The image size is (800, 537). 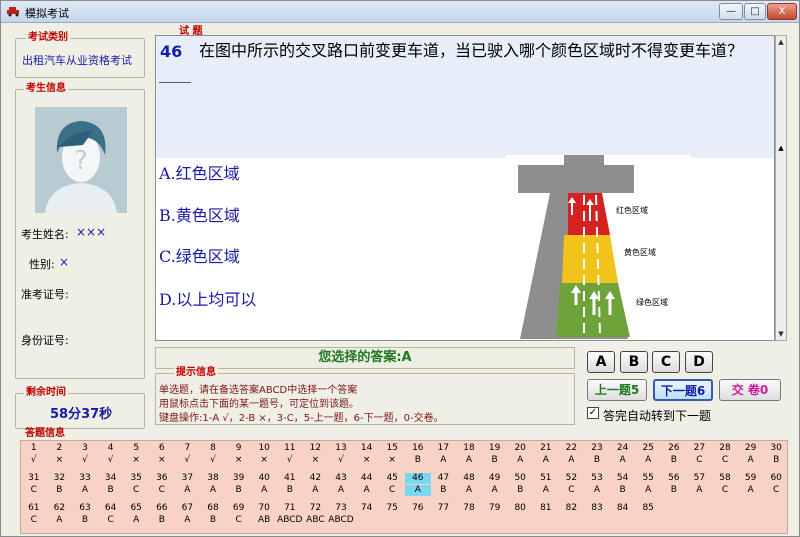 I want to click on answer-b-button: B, so click(x=634, y=362).